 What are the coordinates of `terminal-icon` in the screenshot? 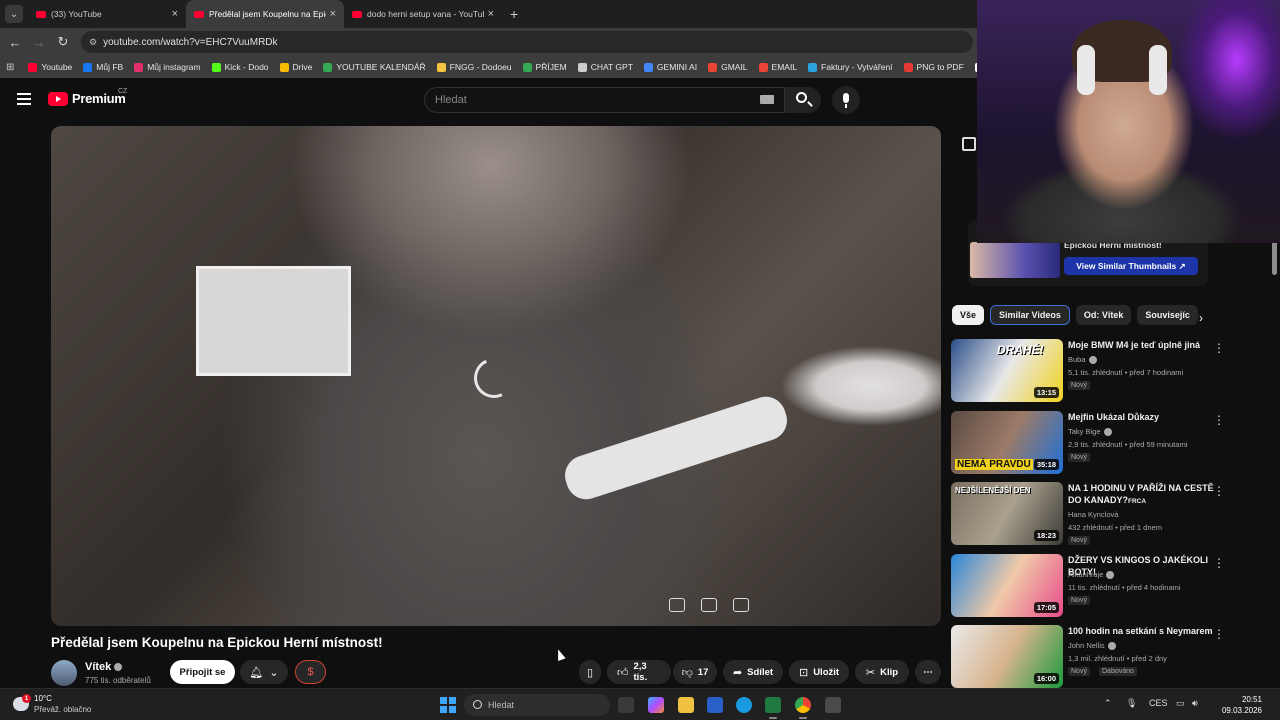 It's located at (773, 708).